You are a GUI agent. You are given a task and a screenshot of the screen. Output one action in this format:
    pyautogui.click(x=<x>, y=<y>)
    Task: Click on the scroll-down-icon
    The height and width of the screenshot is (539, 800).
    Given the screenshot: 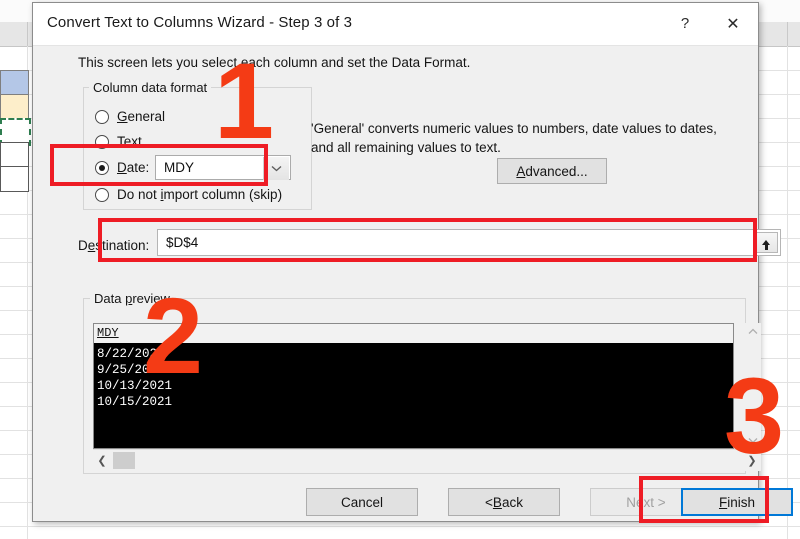 What is the action you would take?
    pyautogui.click(x=752, y=440)
    